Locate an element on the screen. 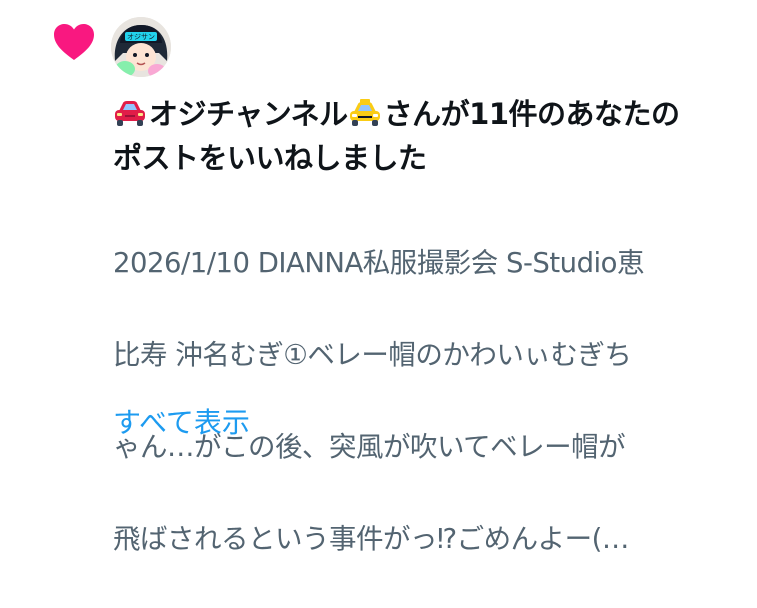  notification-suffix: さんが11件のあなたの is located at coordinates (531, 114).